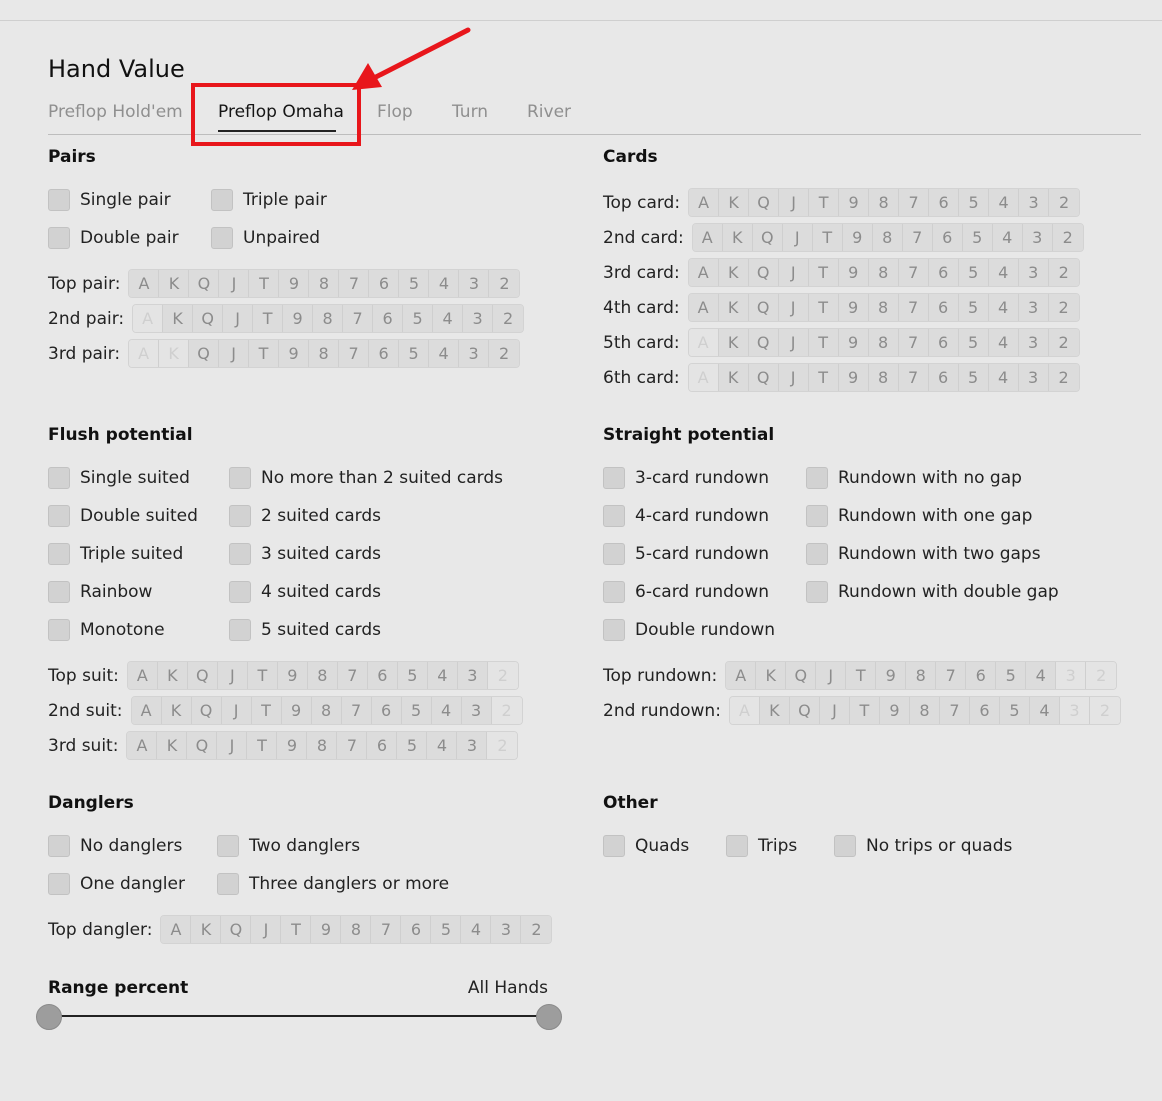 The image size is (1162, 1101). Describe the element at coordinates (549, 112) in the screenshot. I see `tab-river: River` at that location.